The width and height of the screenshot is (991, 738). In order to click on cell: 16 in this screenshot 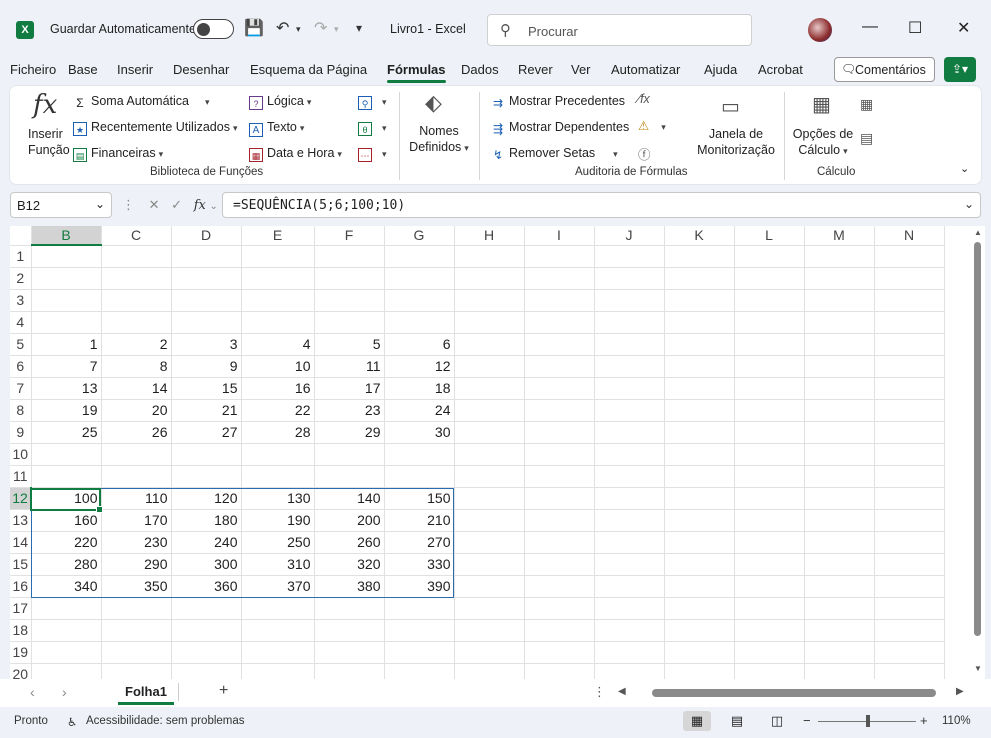, I will do `click(278, 388)`.